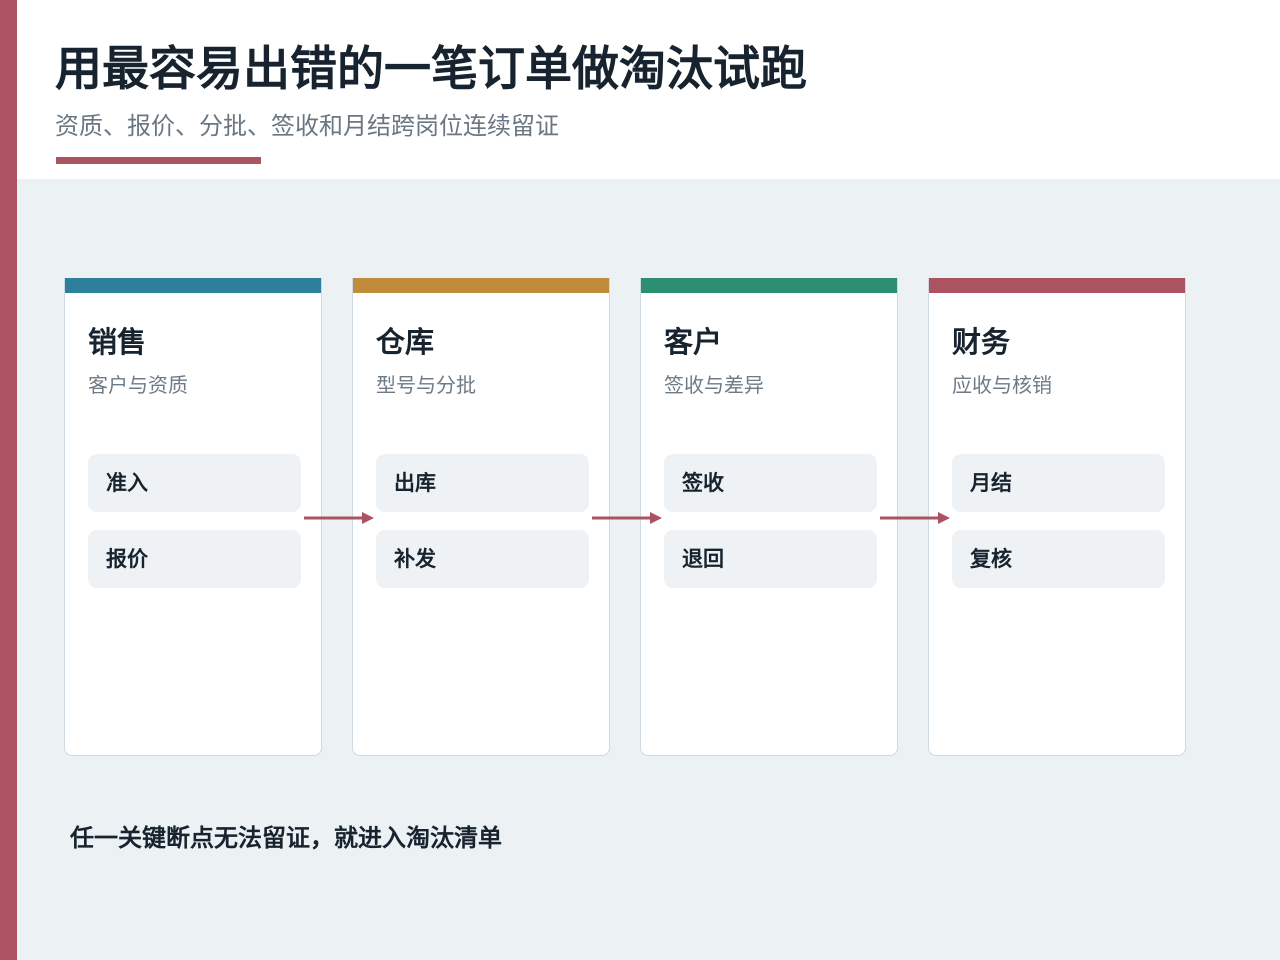 This screenshot has width=1280, height=960. What do you see at coordinates (991, 483) in the screenshot?
I see `step-label: 月结` at bounding box center [991, 483].